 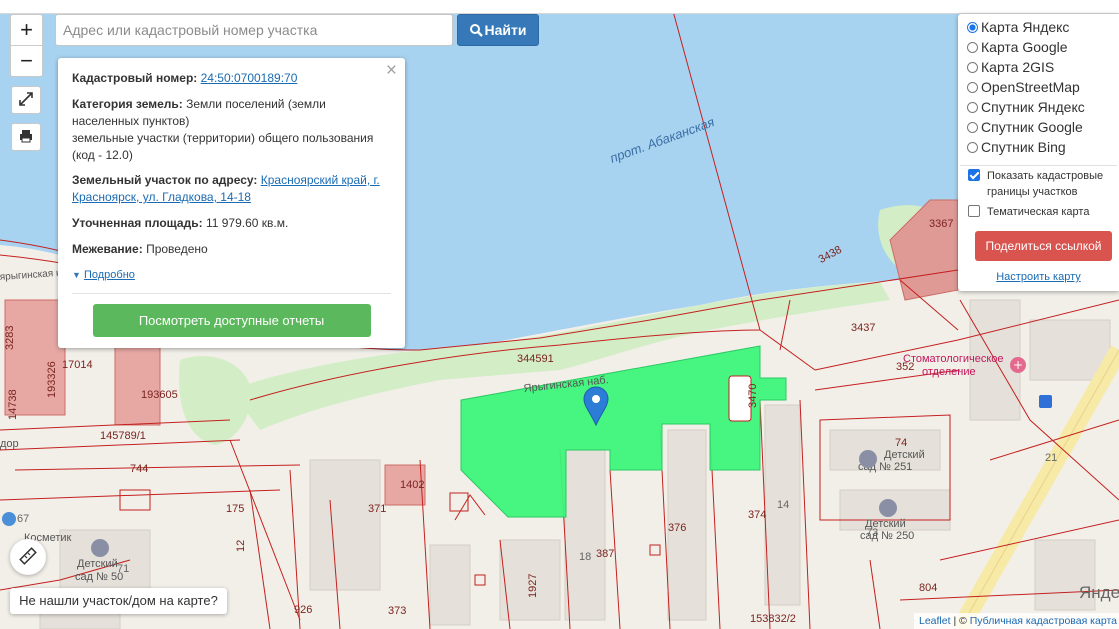 I want to click on leaflet-link: Leaflet, so click(x=935, y=621).